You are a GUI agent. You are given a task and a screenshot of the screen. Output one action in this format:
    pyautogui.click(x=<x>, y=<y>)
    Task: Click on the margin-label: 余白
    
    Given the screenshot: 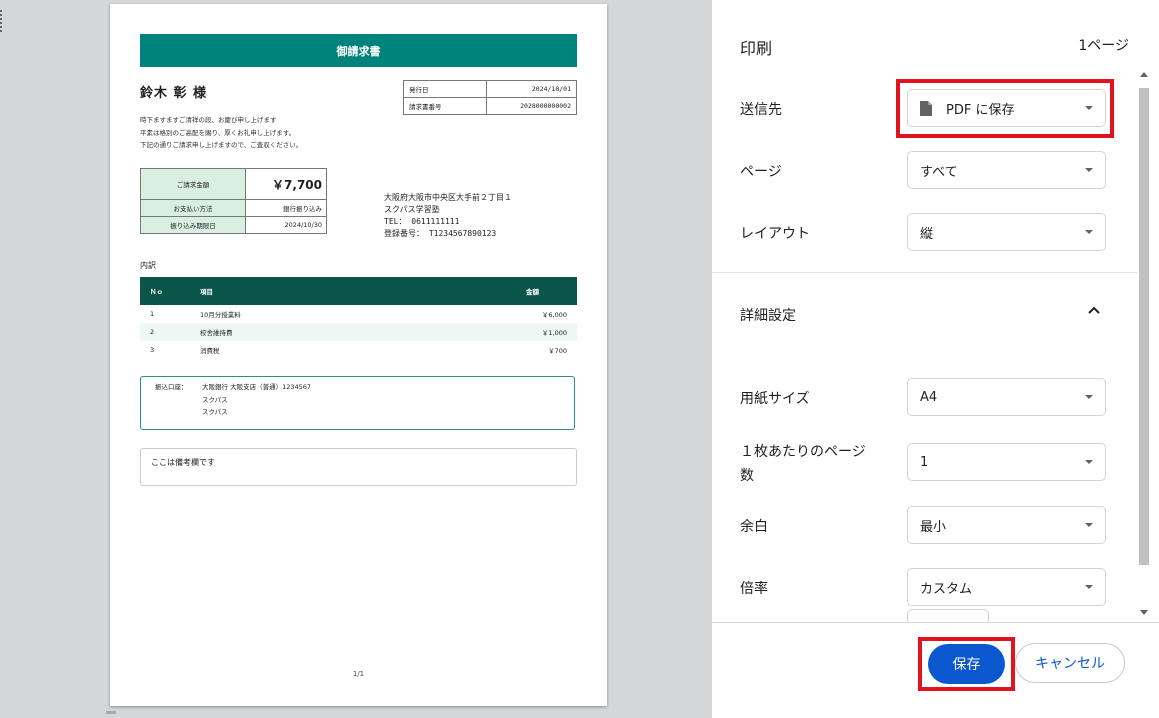 What is the action you would take?
    pyautogui.click(x=754, y=527)
    